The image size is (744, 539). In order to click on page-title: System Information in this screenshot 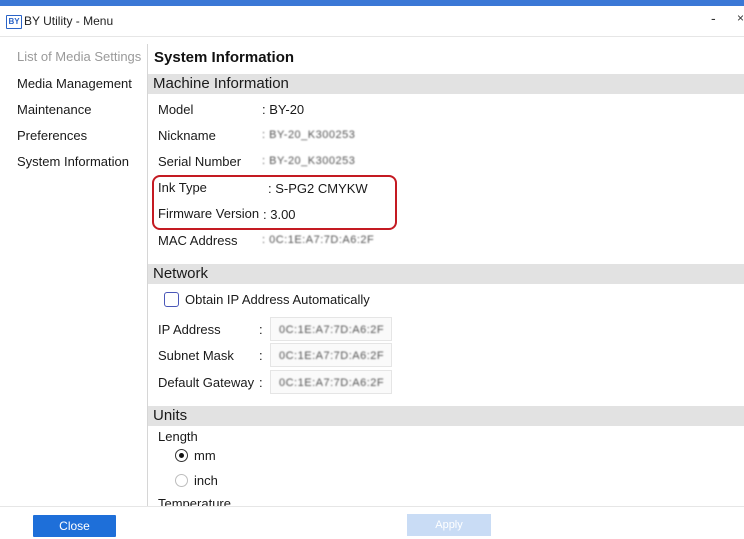, I will do `click(224, 57)`.